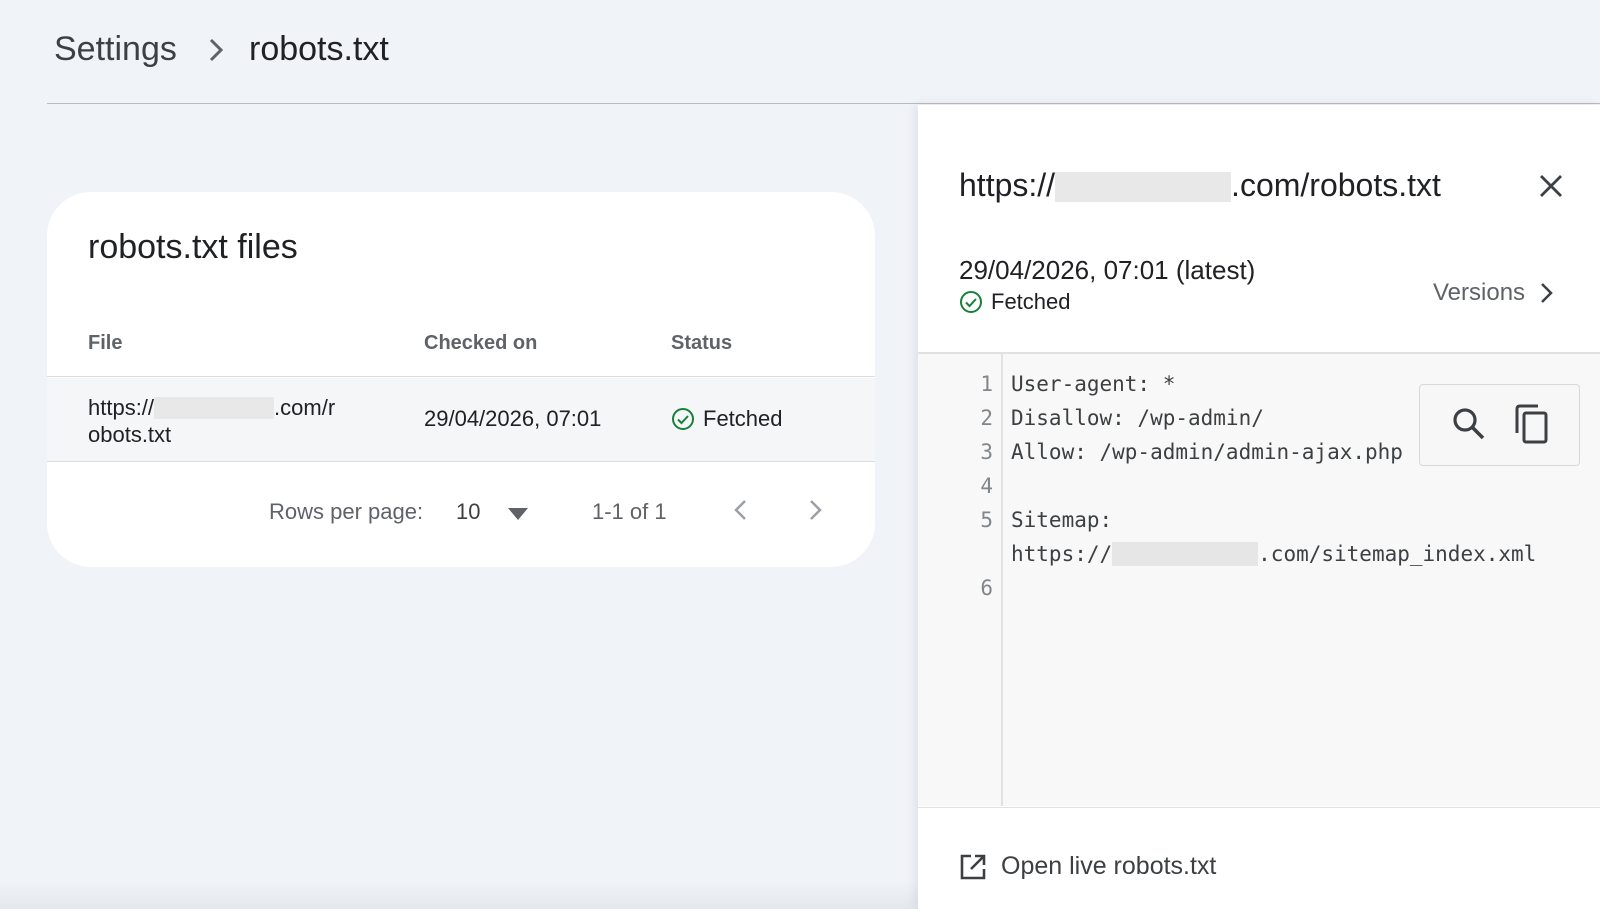  I want to click on code-toolbar, so click(1499, 425).